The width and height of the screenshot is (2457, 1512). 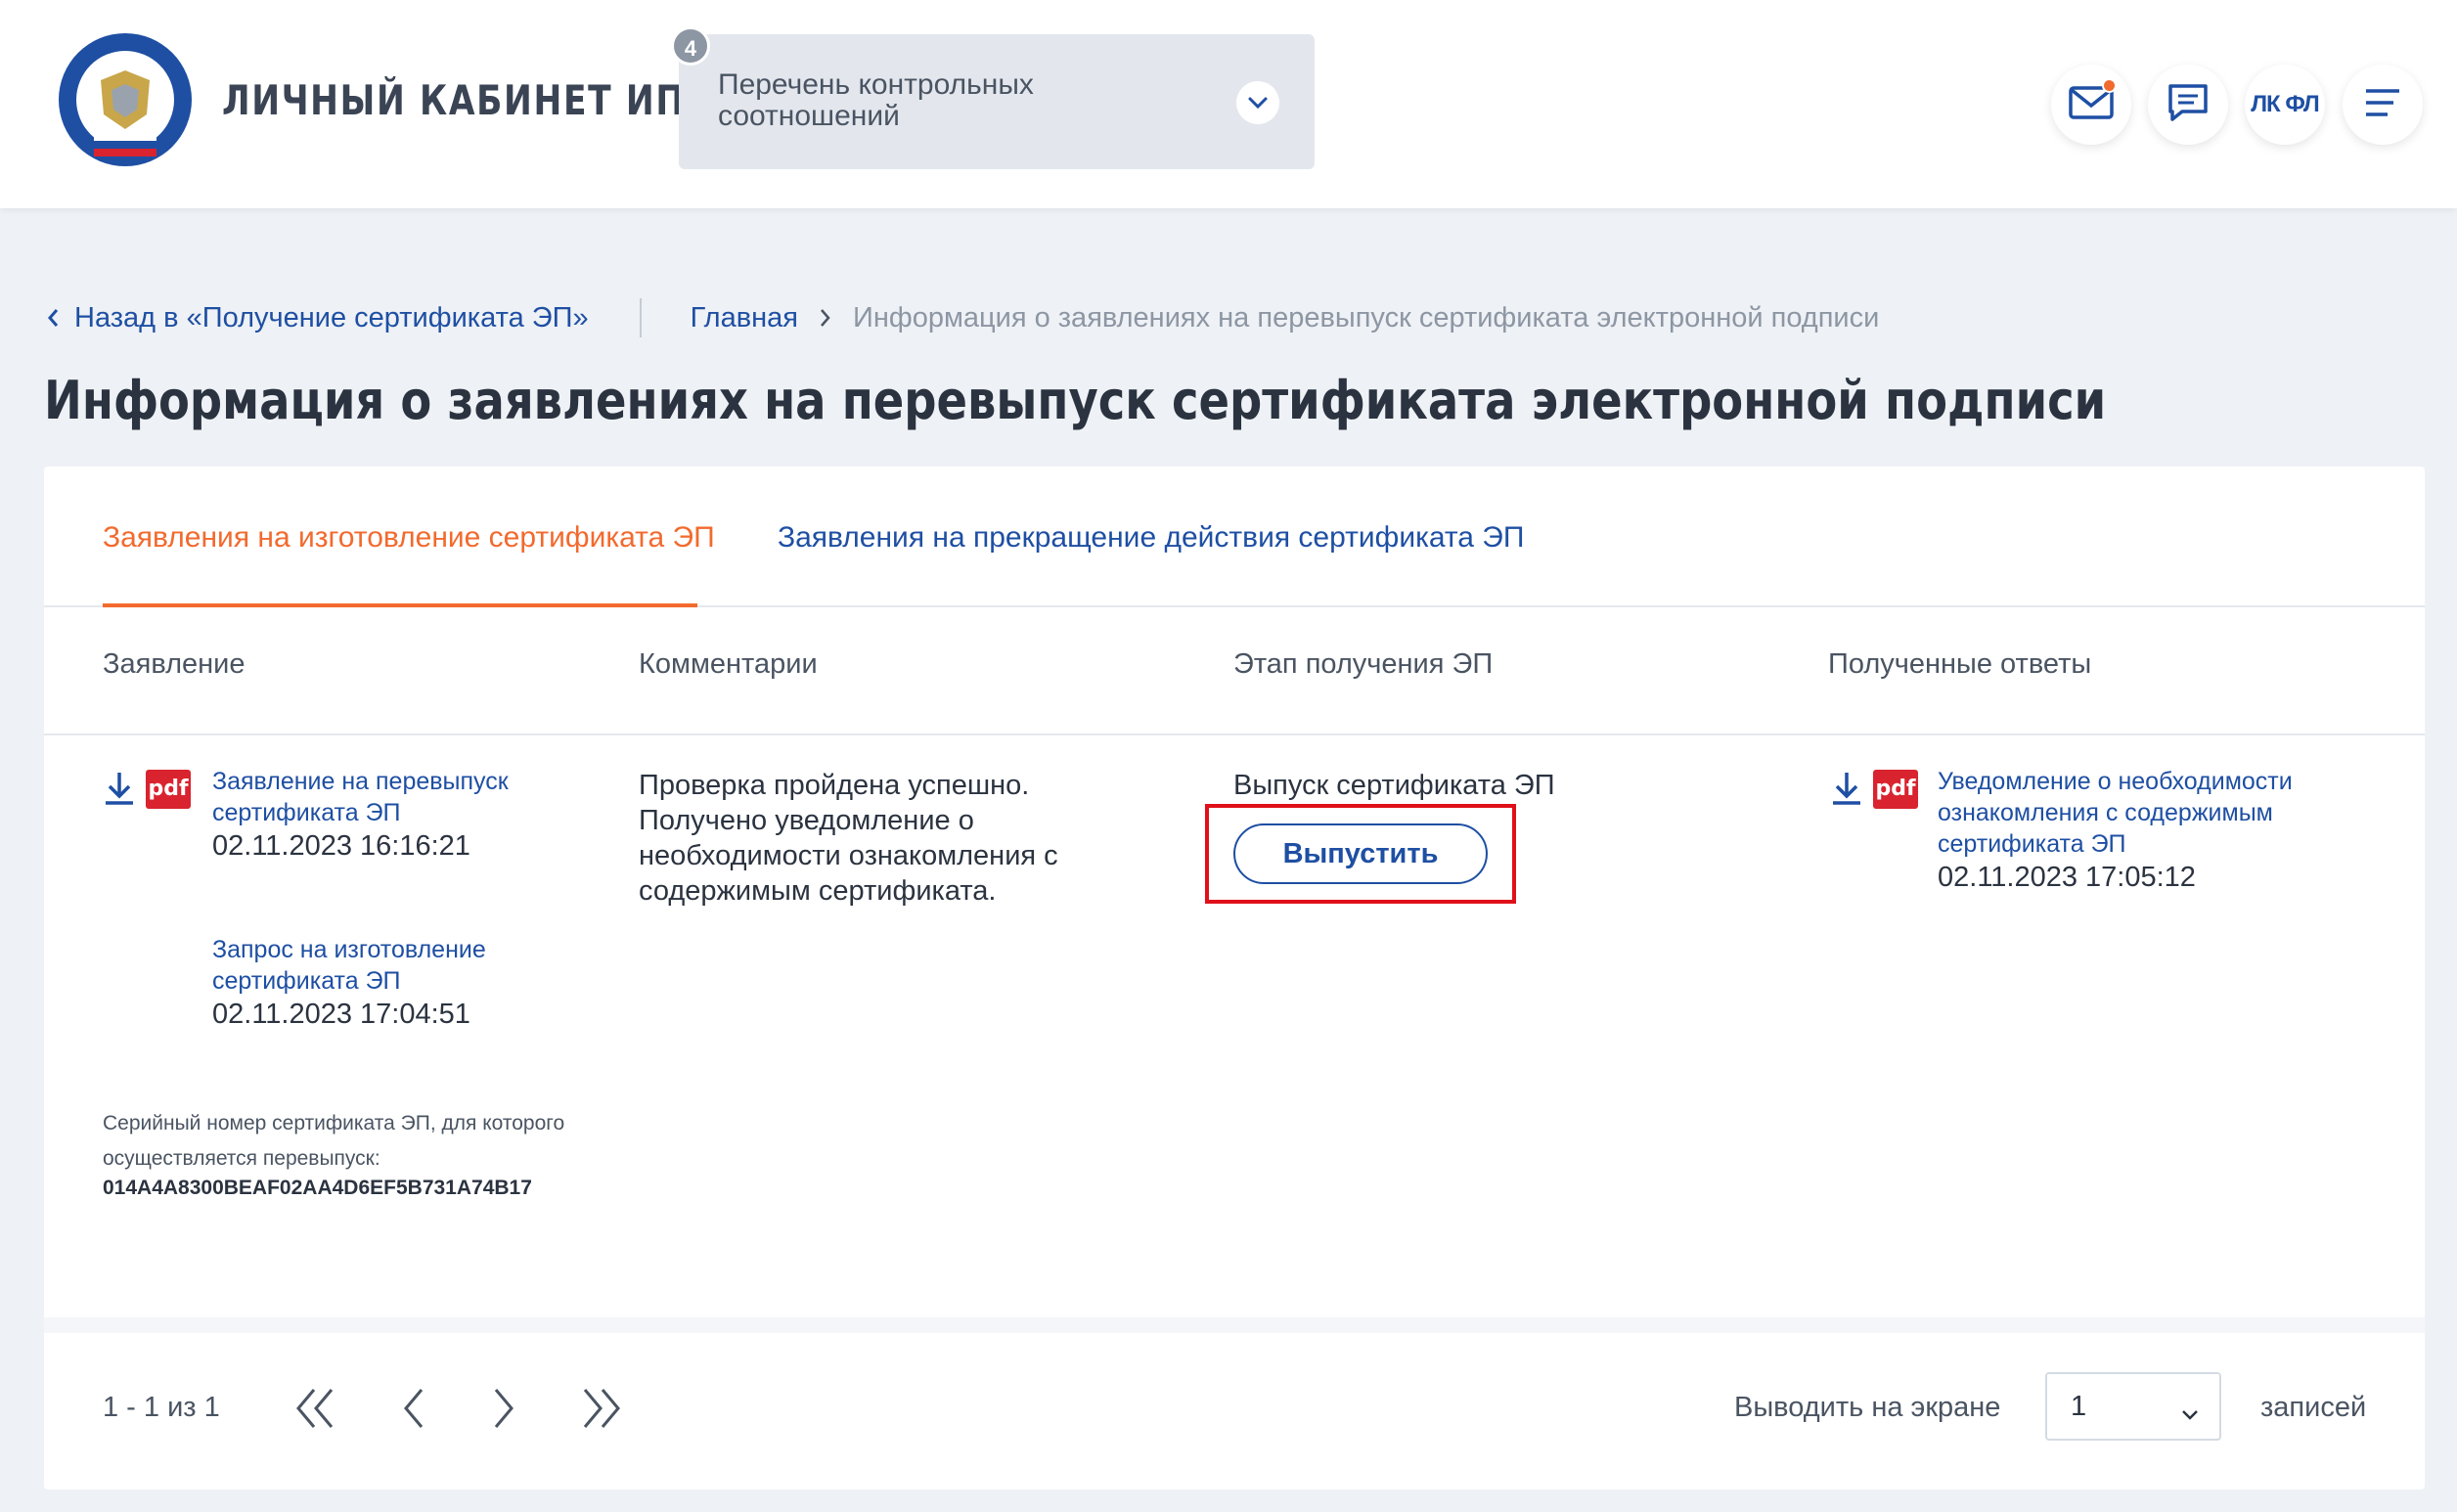 I want to click on request-doc-link: Запрос на изготовление сертификата ЭП, so click(x=388, y=966).